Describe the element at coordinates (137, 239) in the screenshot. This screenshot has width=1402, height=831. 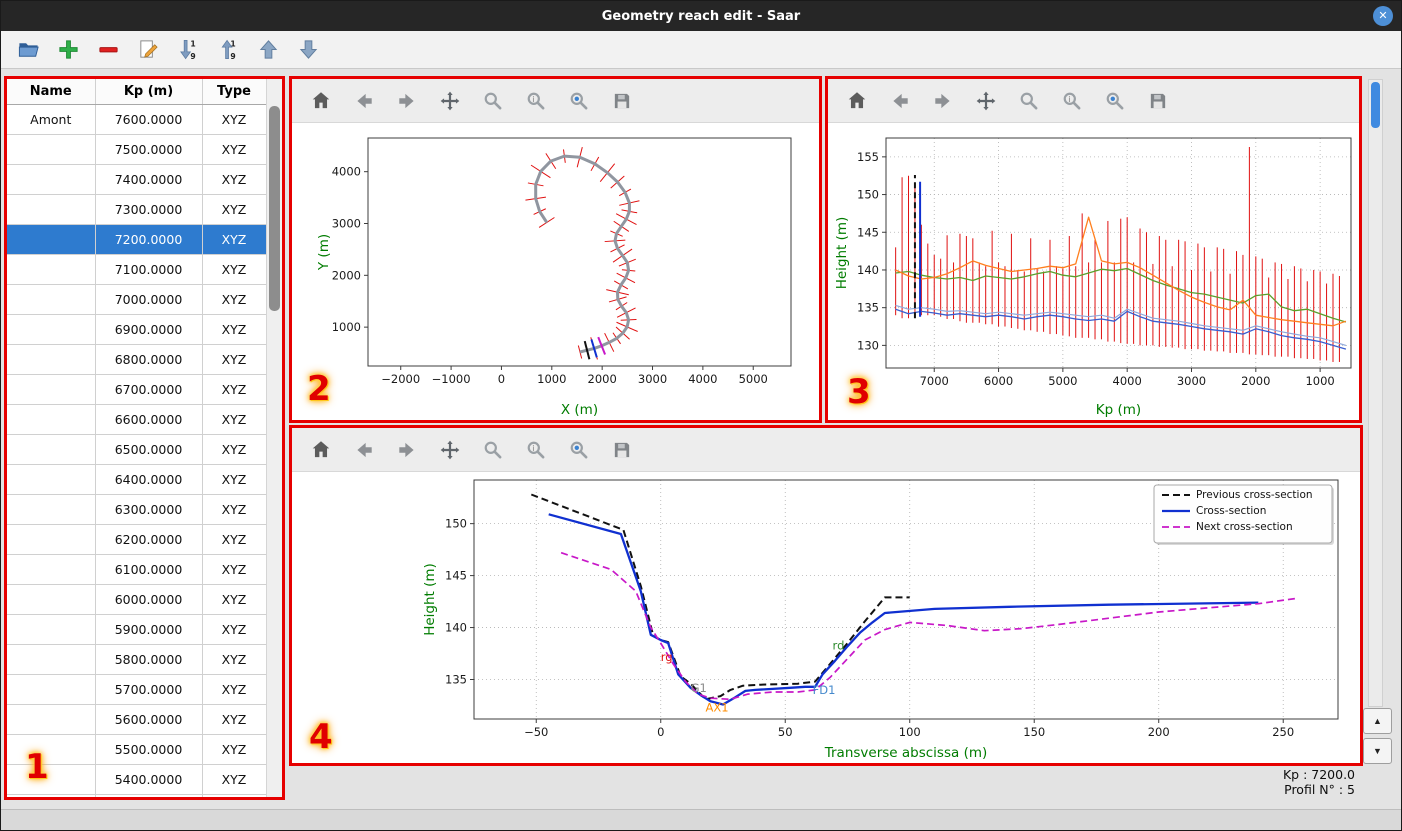
I see `table-row: 7200.0000 XYZ` at that location.